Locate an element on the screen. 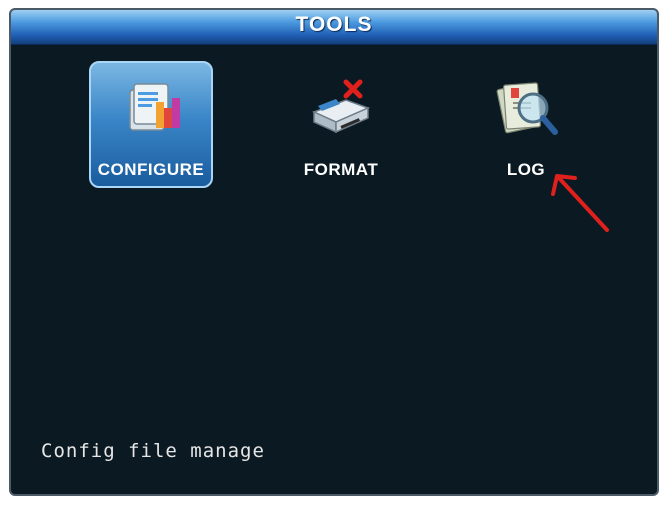  status-text: Config file manage is located at coordinates (153, 451).